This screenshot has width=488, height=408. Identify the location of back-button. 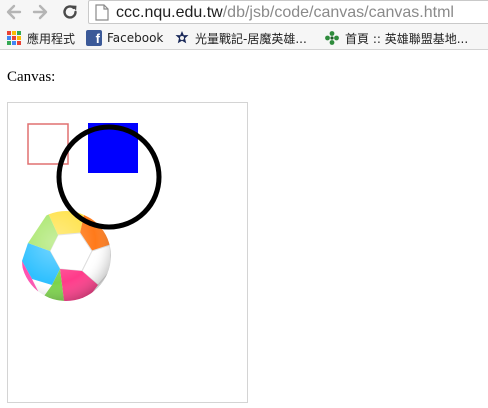
(14, 12).